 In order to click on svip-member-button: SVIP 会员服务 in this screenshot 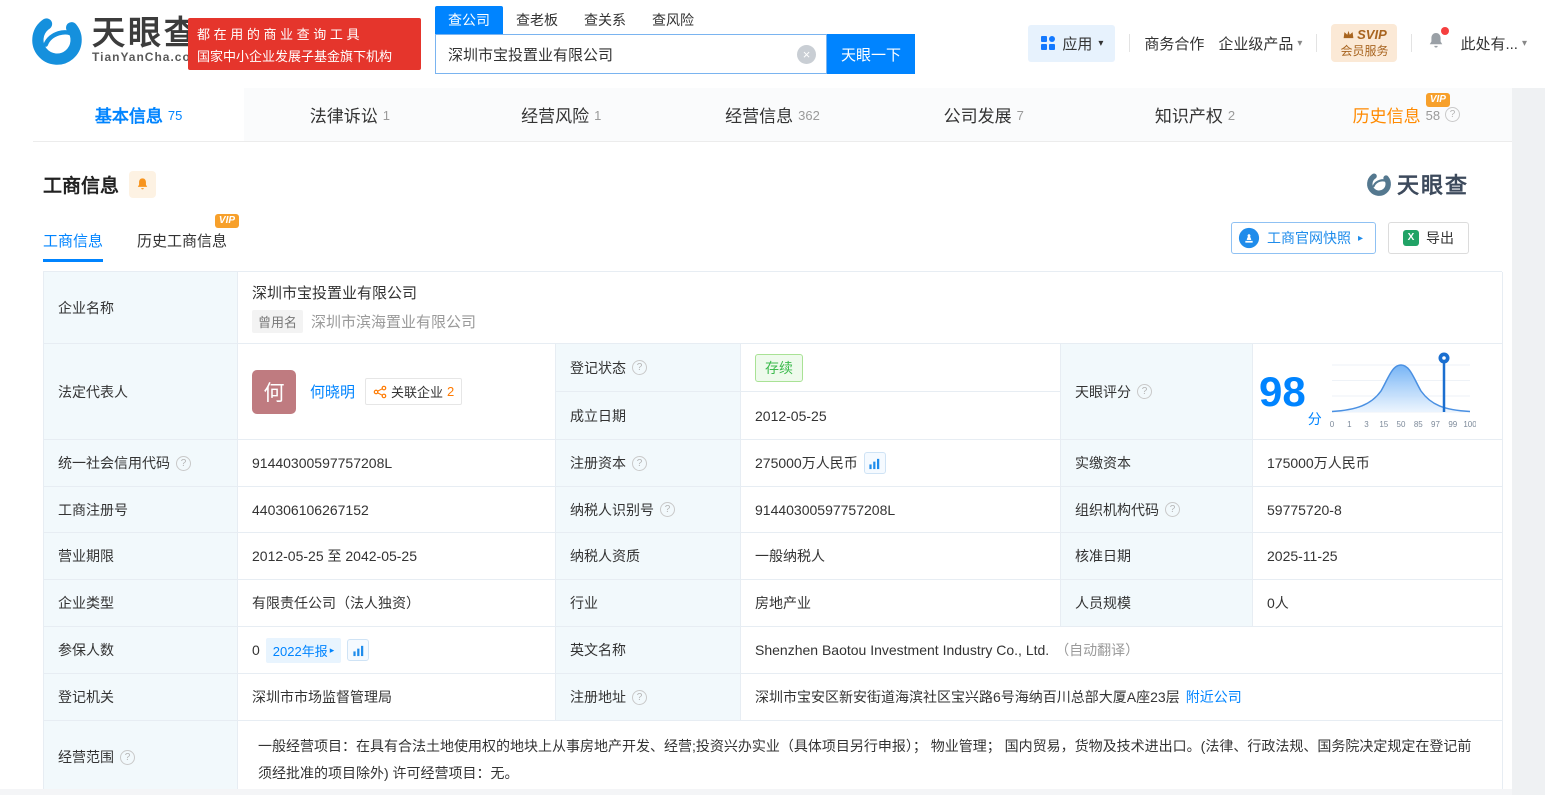, I will do `click(1364, 43)`.